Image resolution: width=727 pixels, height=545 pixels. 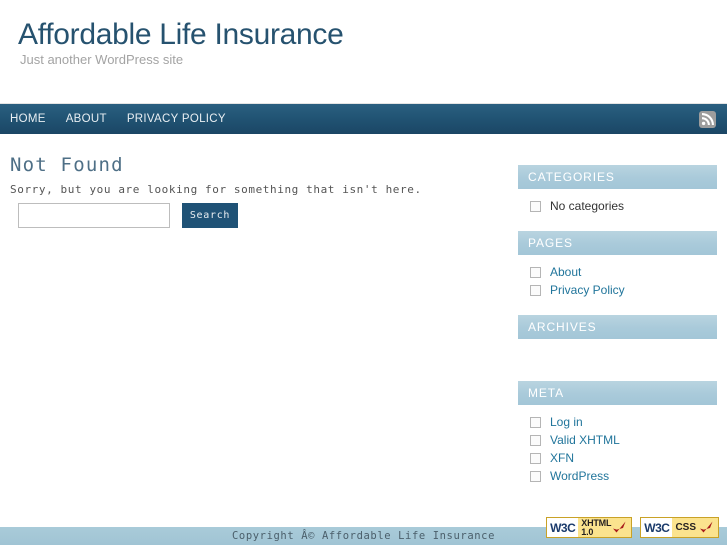 I want to click on widget-list-categories: No categories, so click(x=617, y=202).